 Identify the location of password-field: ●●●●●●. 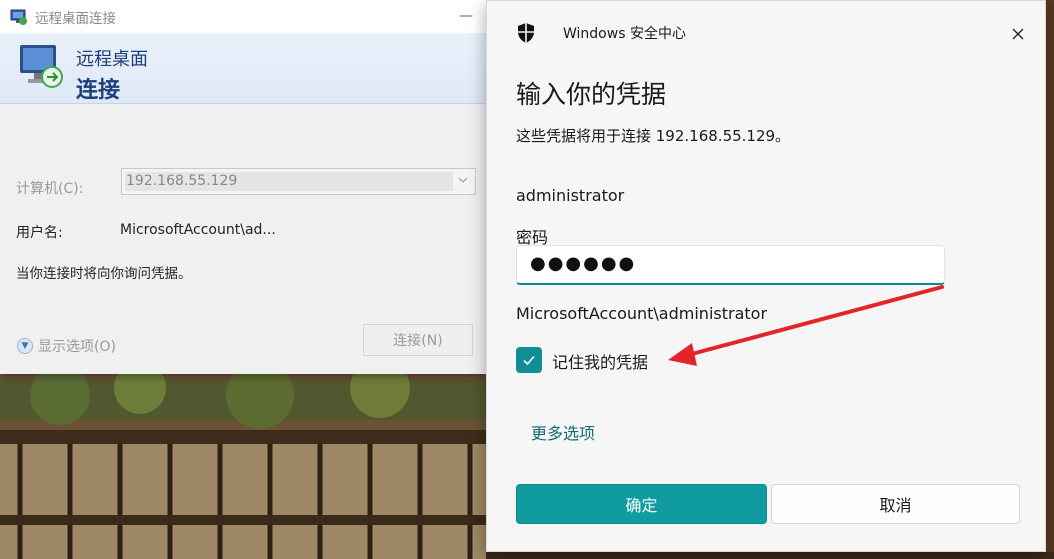
(730, 265).